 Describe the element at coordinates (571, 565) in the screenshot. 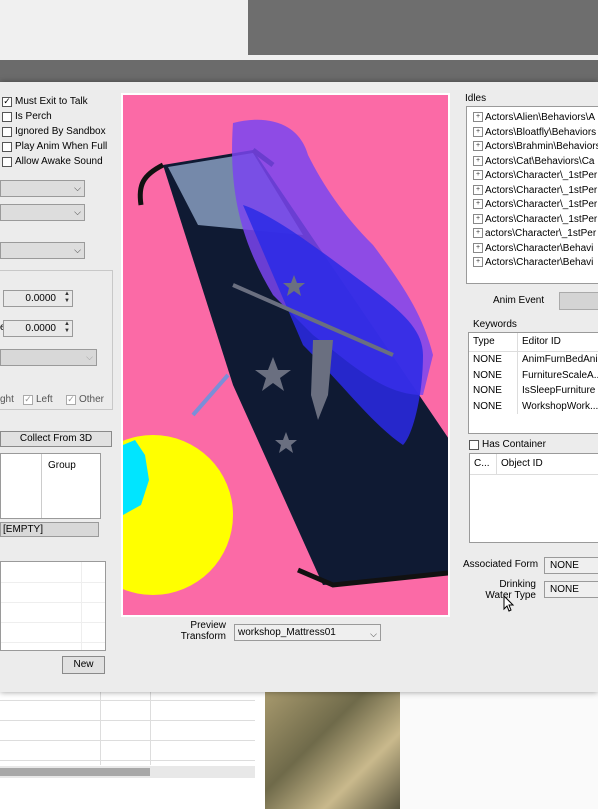

I see `associated-form-dropdown: NONE` at that location.